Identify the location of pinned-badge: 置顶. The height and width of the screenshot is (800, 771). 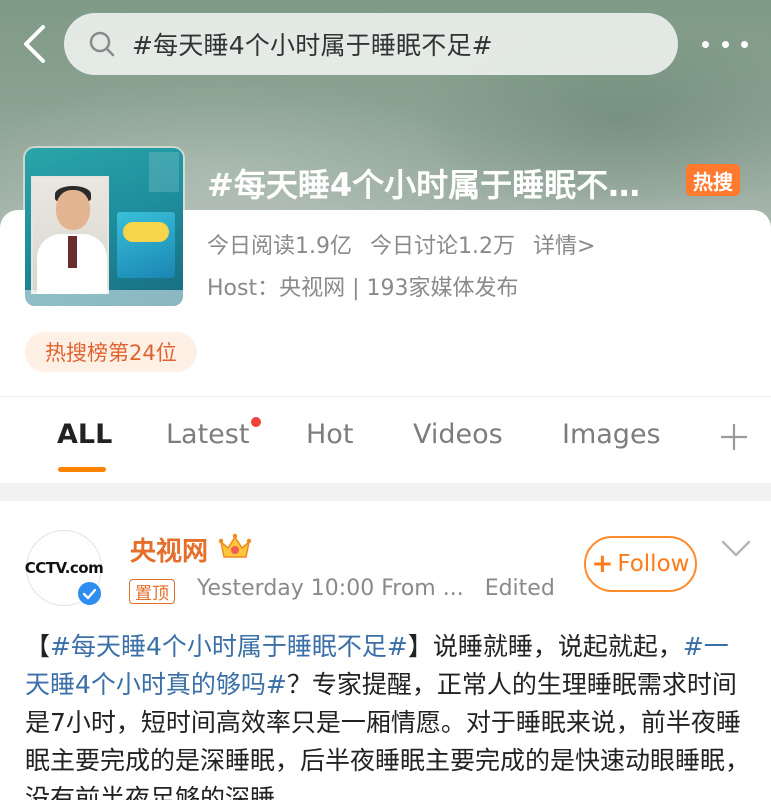
(152, 591).